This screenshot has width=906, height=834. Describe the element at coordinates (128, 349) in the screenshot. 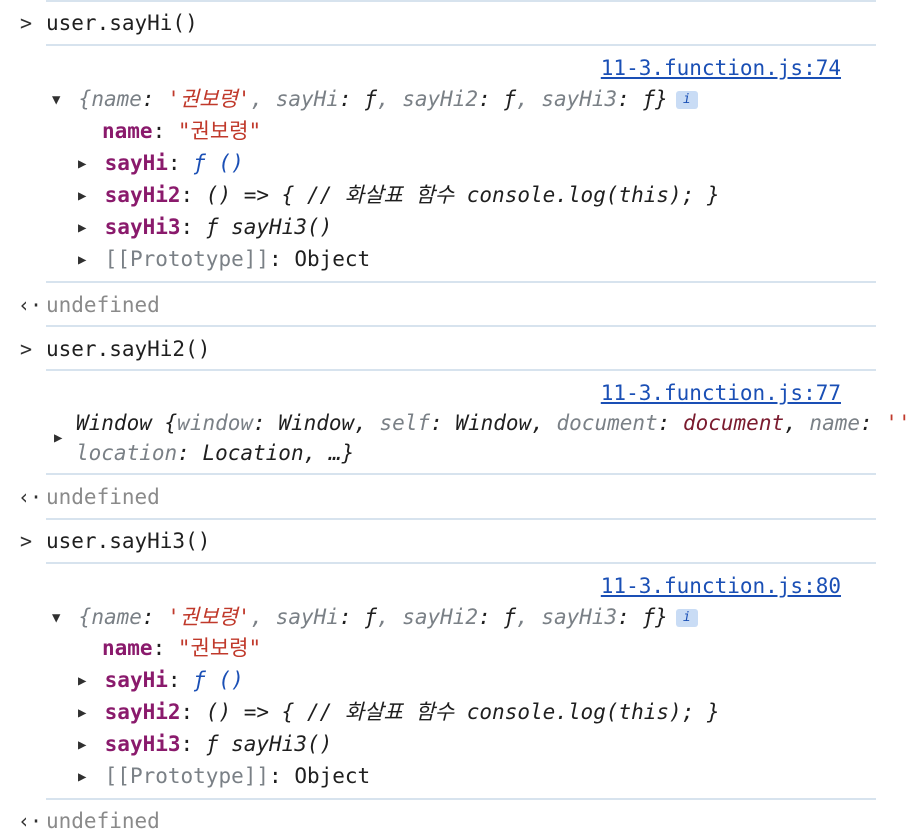

I see `console-command: user.sayHi2()` at that location.